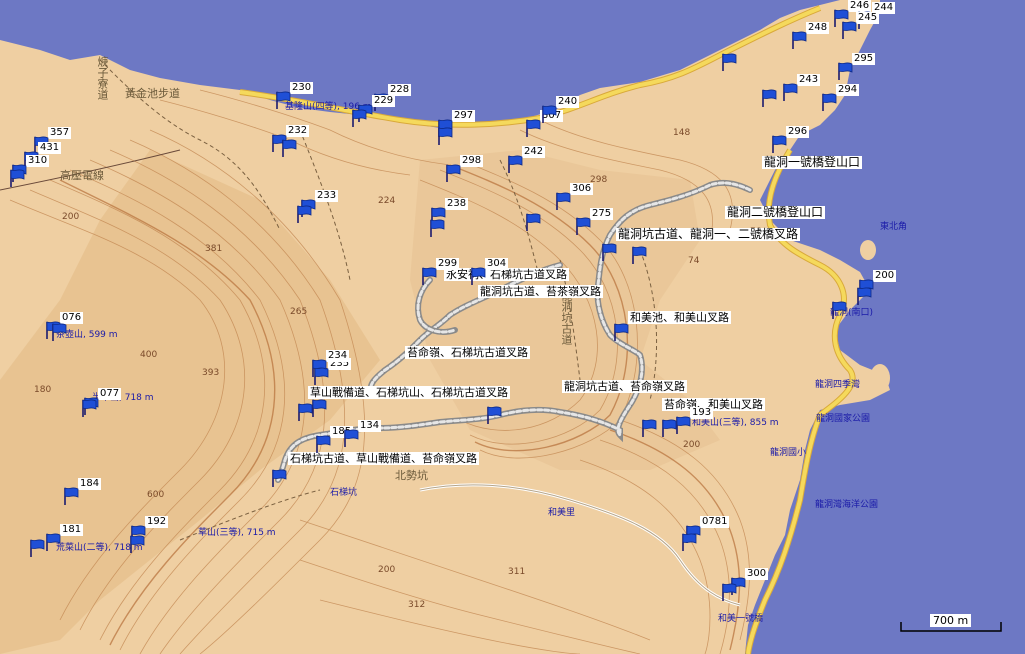  Describe the element at coordinates (214, 249) in the screenshot. I see `spot-381: 381` at that location.